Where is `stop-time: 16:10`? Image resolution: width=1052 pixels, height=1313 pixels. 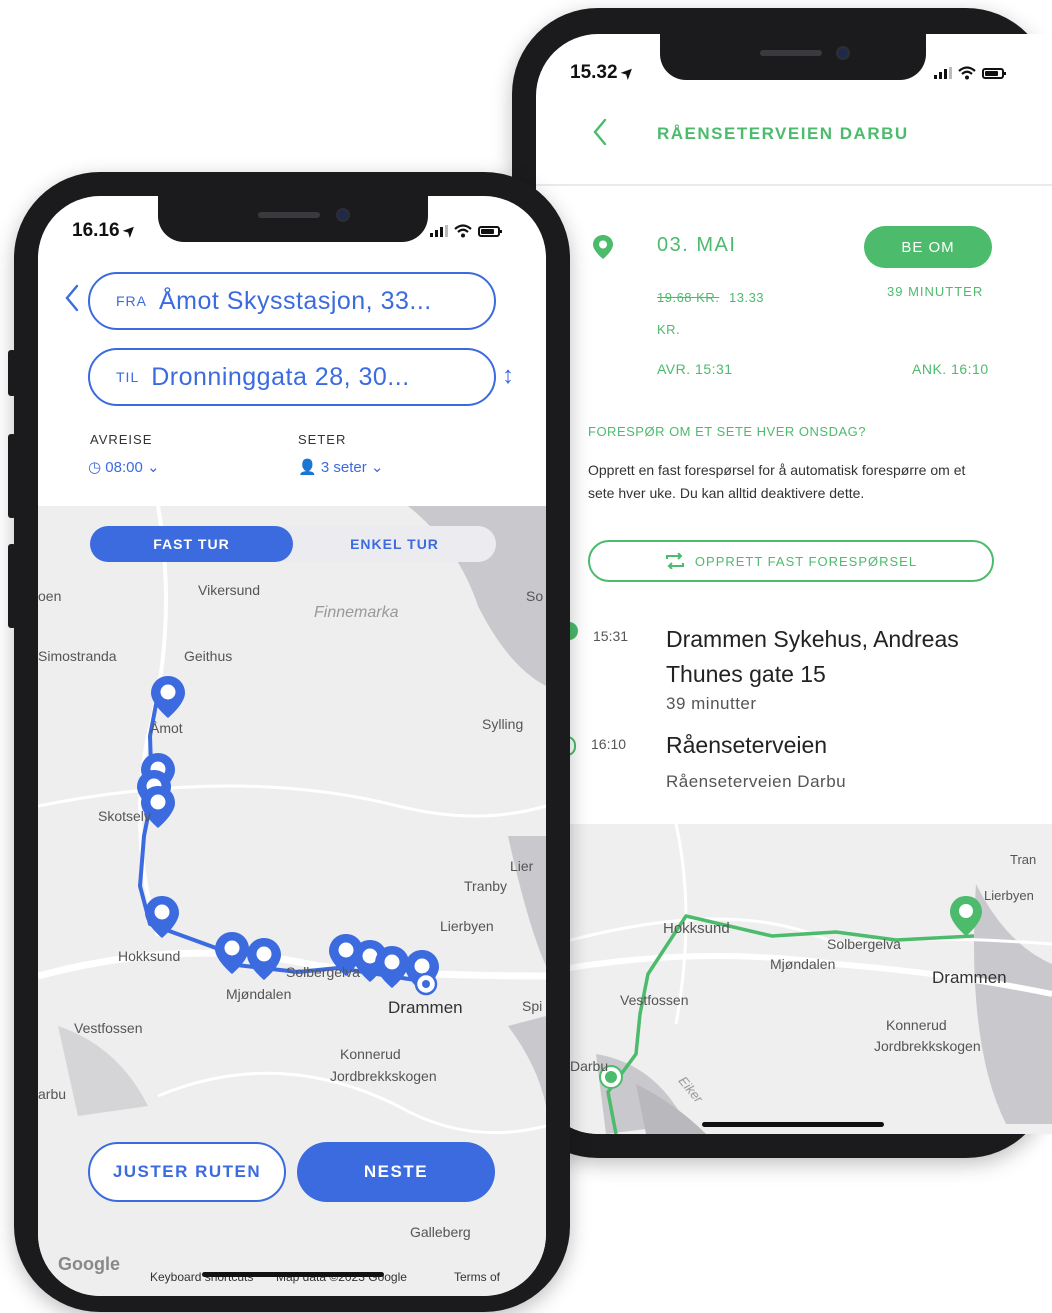
stop-time: 16:10 is located at coordinates (609, 744).